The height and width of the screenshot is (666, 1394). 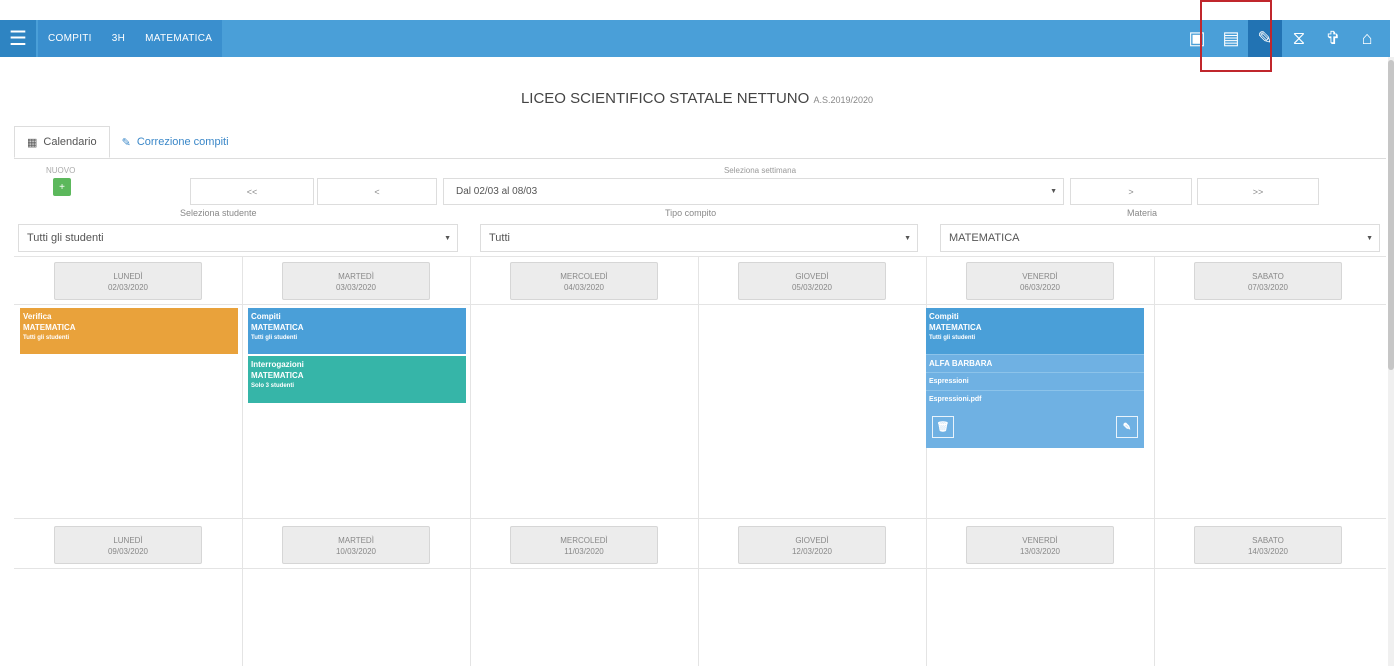 I want to click on trash-icon: 🗑, so click(x=943, y=427).